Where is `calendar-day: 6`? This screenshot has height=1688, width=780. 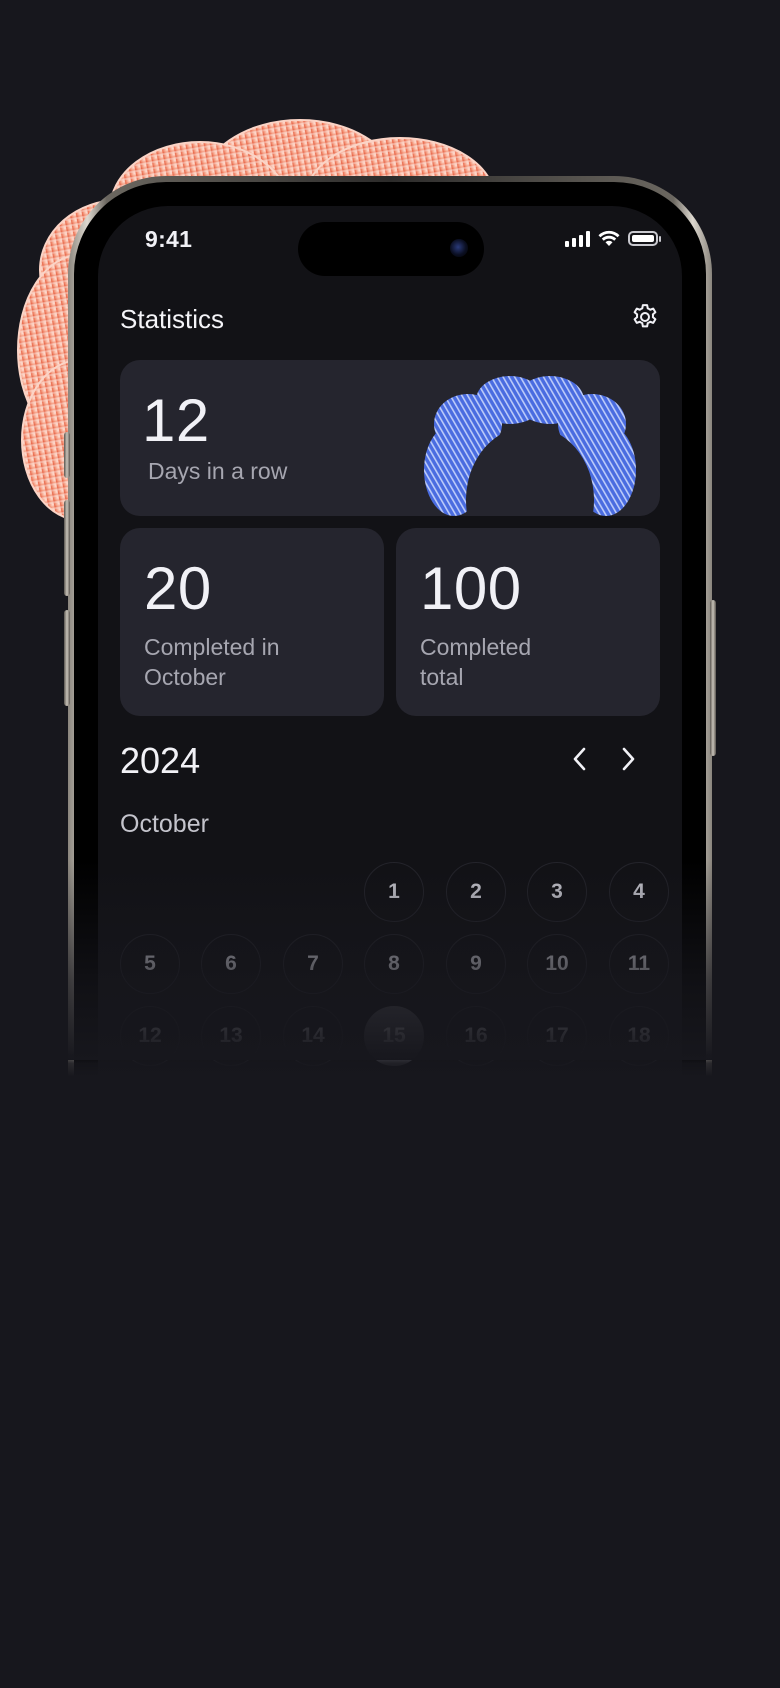 calendar-day: 6 is located at coordinates (231, 964).